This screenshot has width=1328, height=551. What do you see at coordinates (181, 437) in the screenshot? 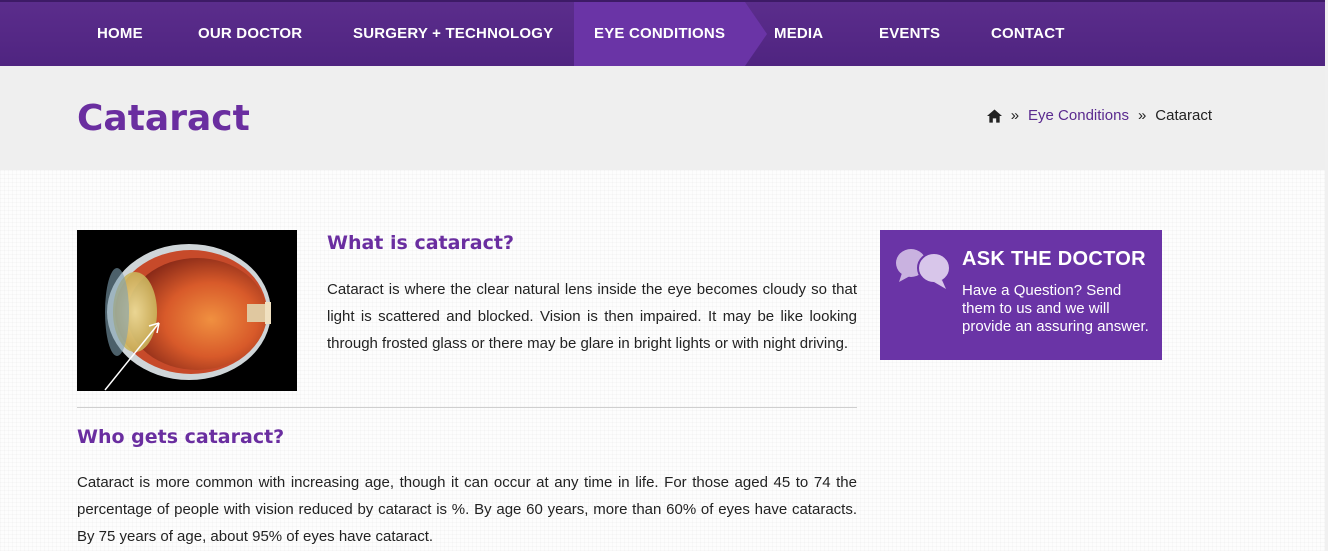
I see `section-who-gets-cataract-title: Who gets cataract?` at bounding box center [181, 437].